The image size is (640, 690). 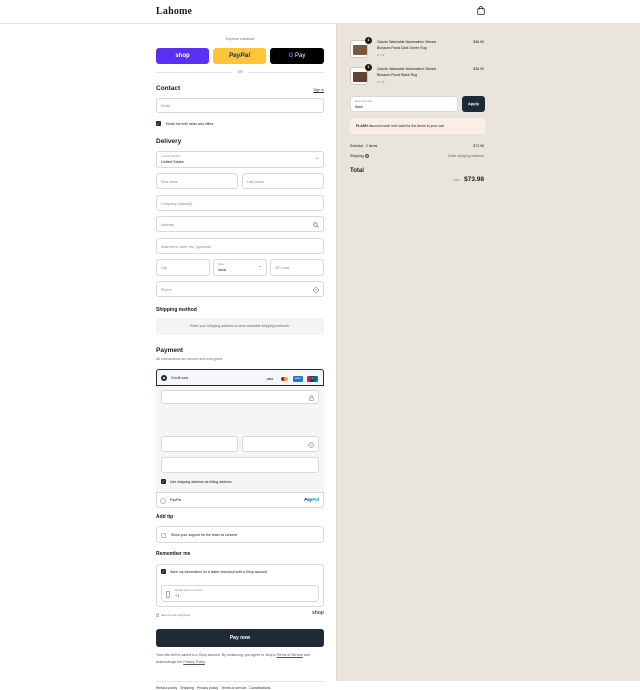 What do you see at coordinates (221, 264) in the screenshot?
I see `state-label: State` at bounding box center [221, 264].